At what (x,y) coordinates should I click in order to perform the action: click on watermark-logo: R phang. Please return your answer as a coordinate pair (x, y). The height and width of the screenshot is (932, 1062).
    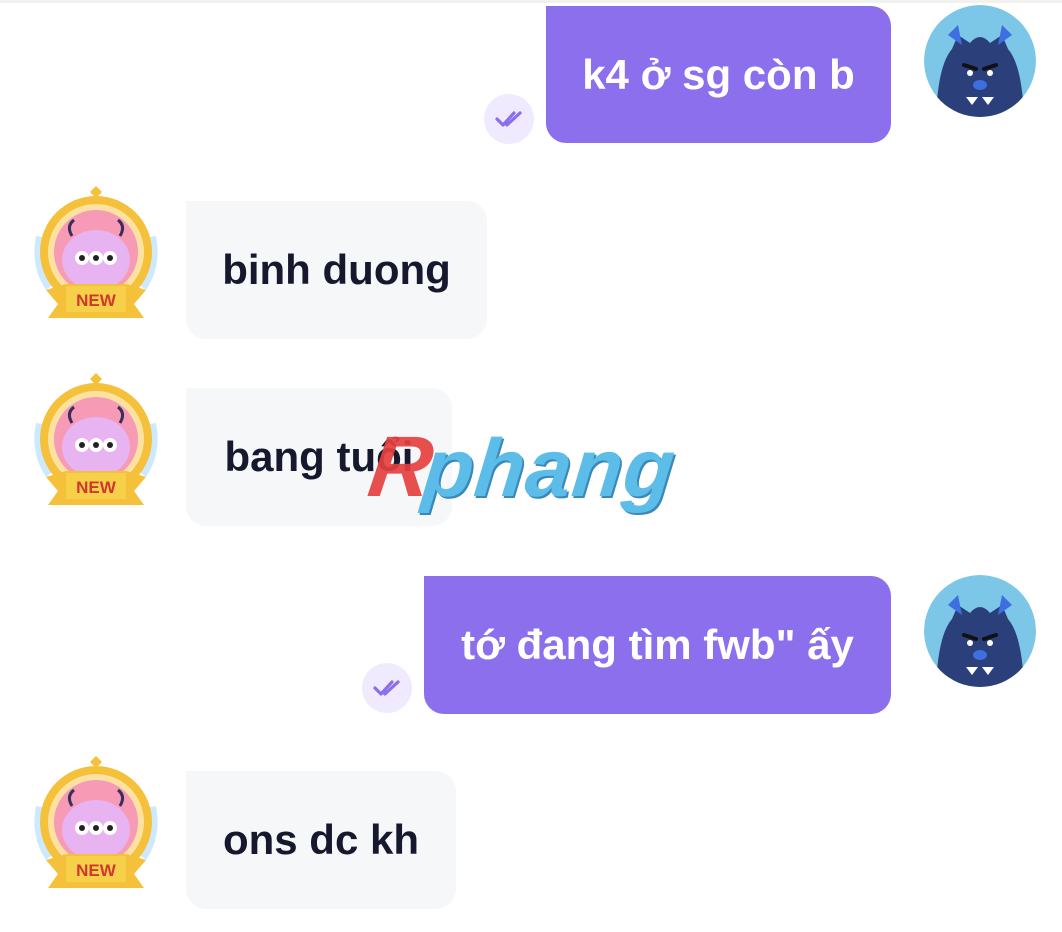
    Looking at the image, I should click on (531, 467).